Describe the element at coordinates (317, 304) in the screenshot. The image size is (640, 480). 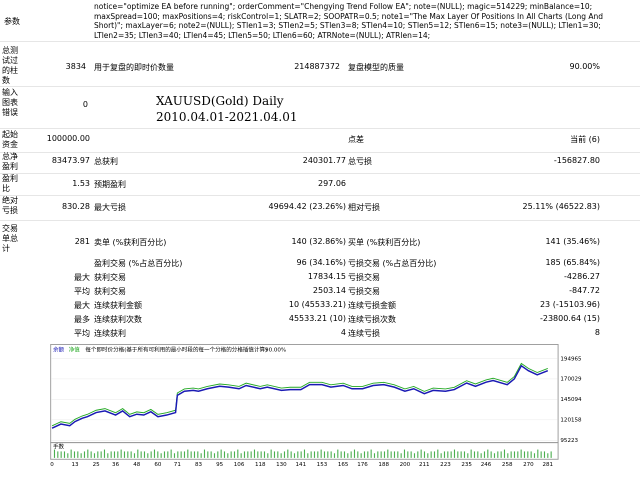
I see `stats-value: 10 (45533.21)` at that location.